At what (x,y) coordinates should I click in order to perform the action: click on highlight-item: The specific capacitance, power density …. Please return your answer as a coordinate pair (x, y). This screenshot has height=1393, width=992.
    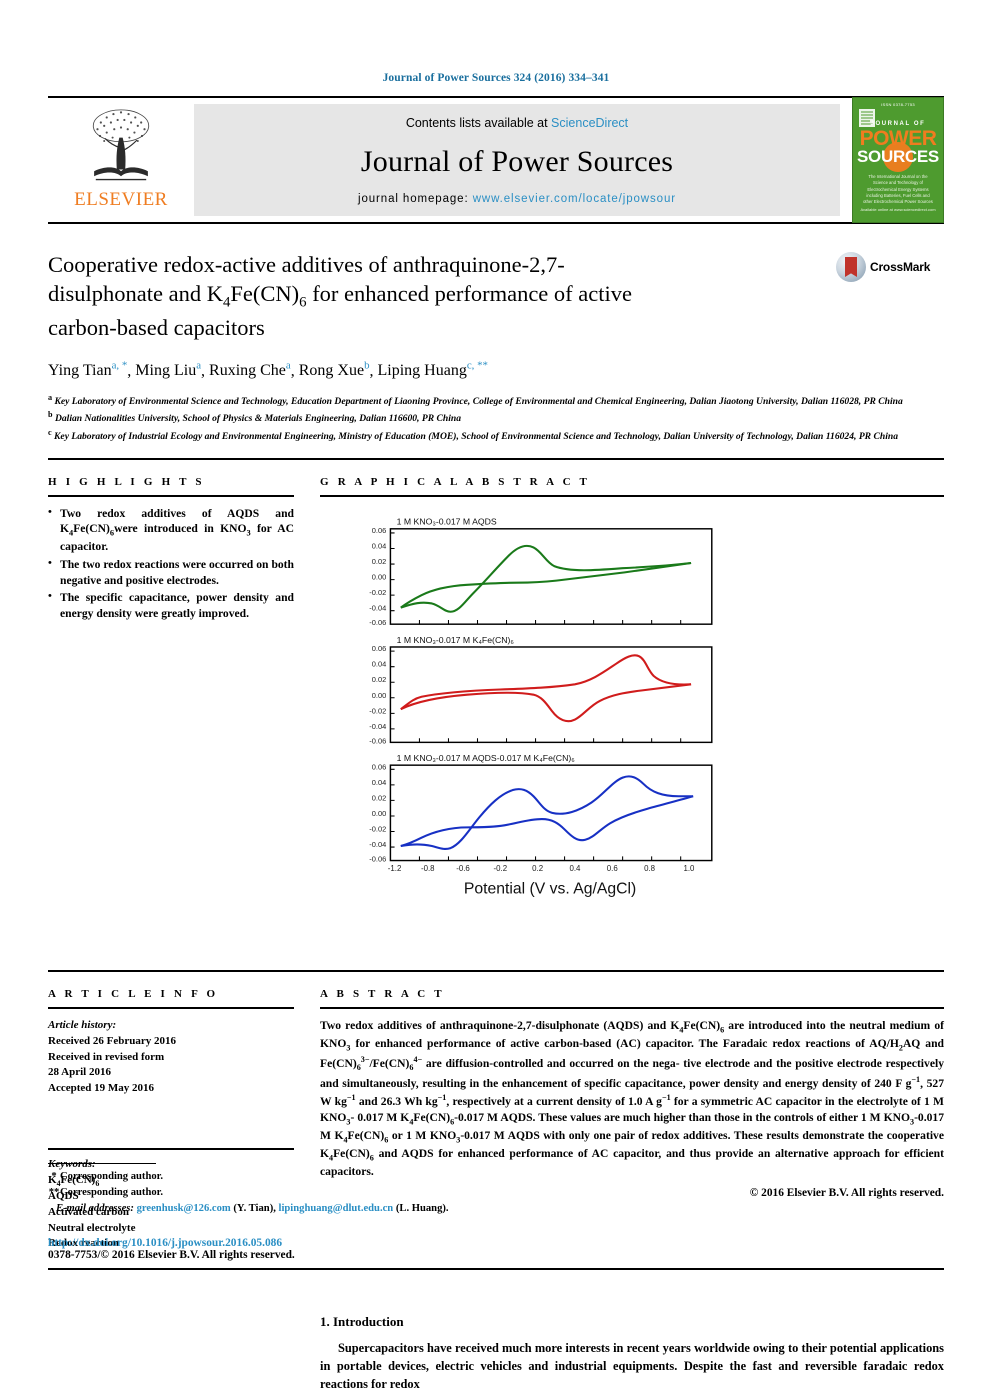
    Looking at the image, I should click on (171, 605).